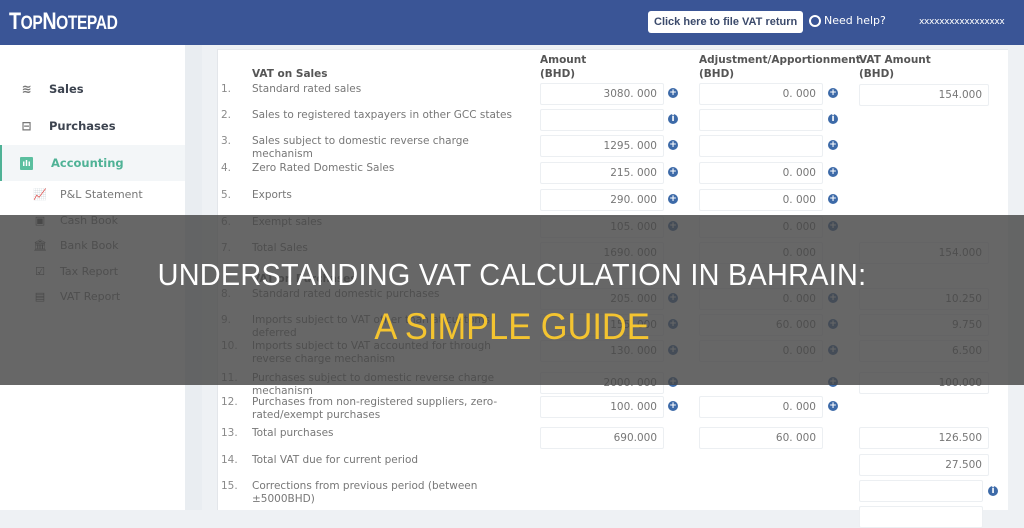 The image size is (1024, 528). I want to click on column-header-adjustment: Adjustment/Apportionment (BHD), so click(780, 67).